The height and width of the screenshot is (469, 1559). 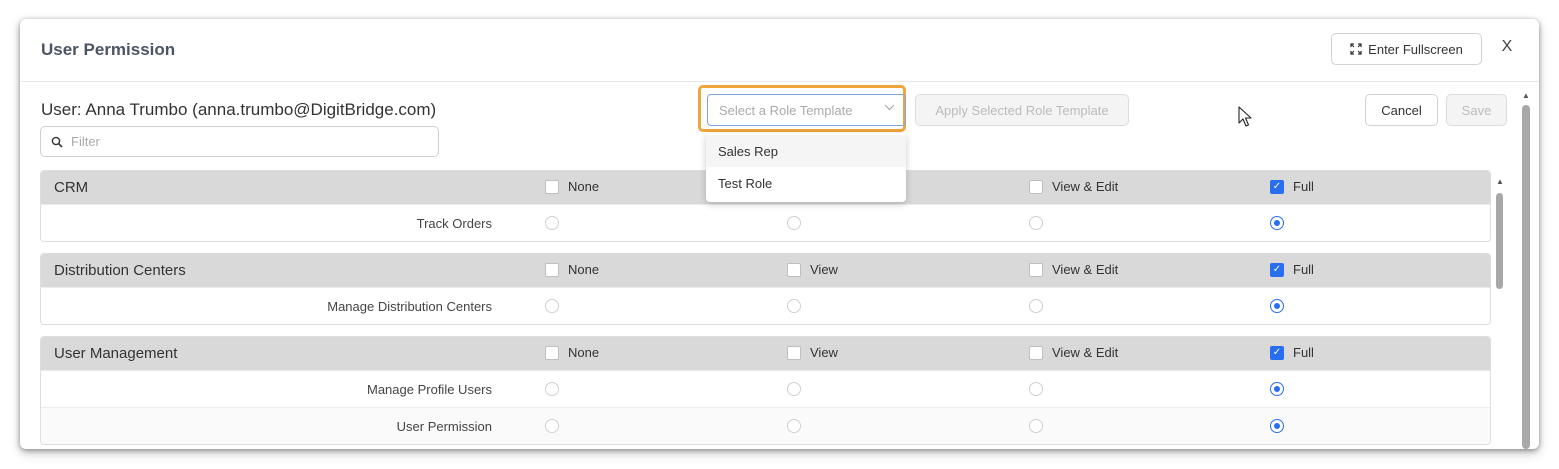 I want to click on dialog-scrollbar: ▲, so click(x=1526, y=270).